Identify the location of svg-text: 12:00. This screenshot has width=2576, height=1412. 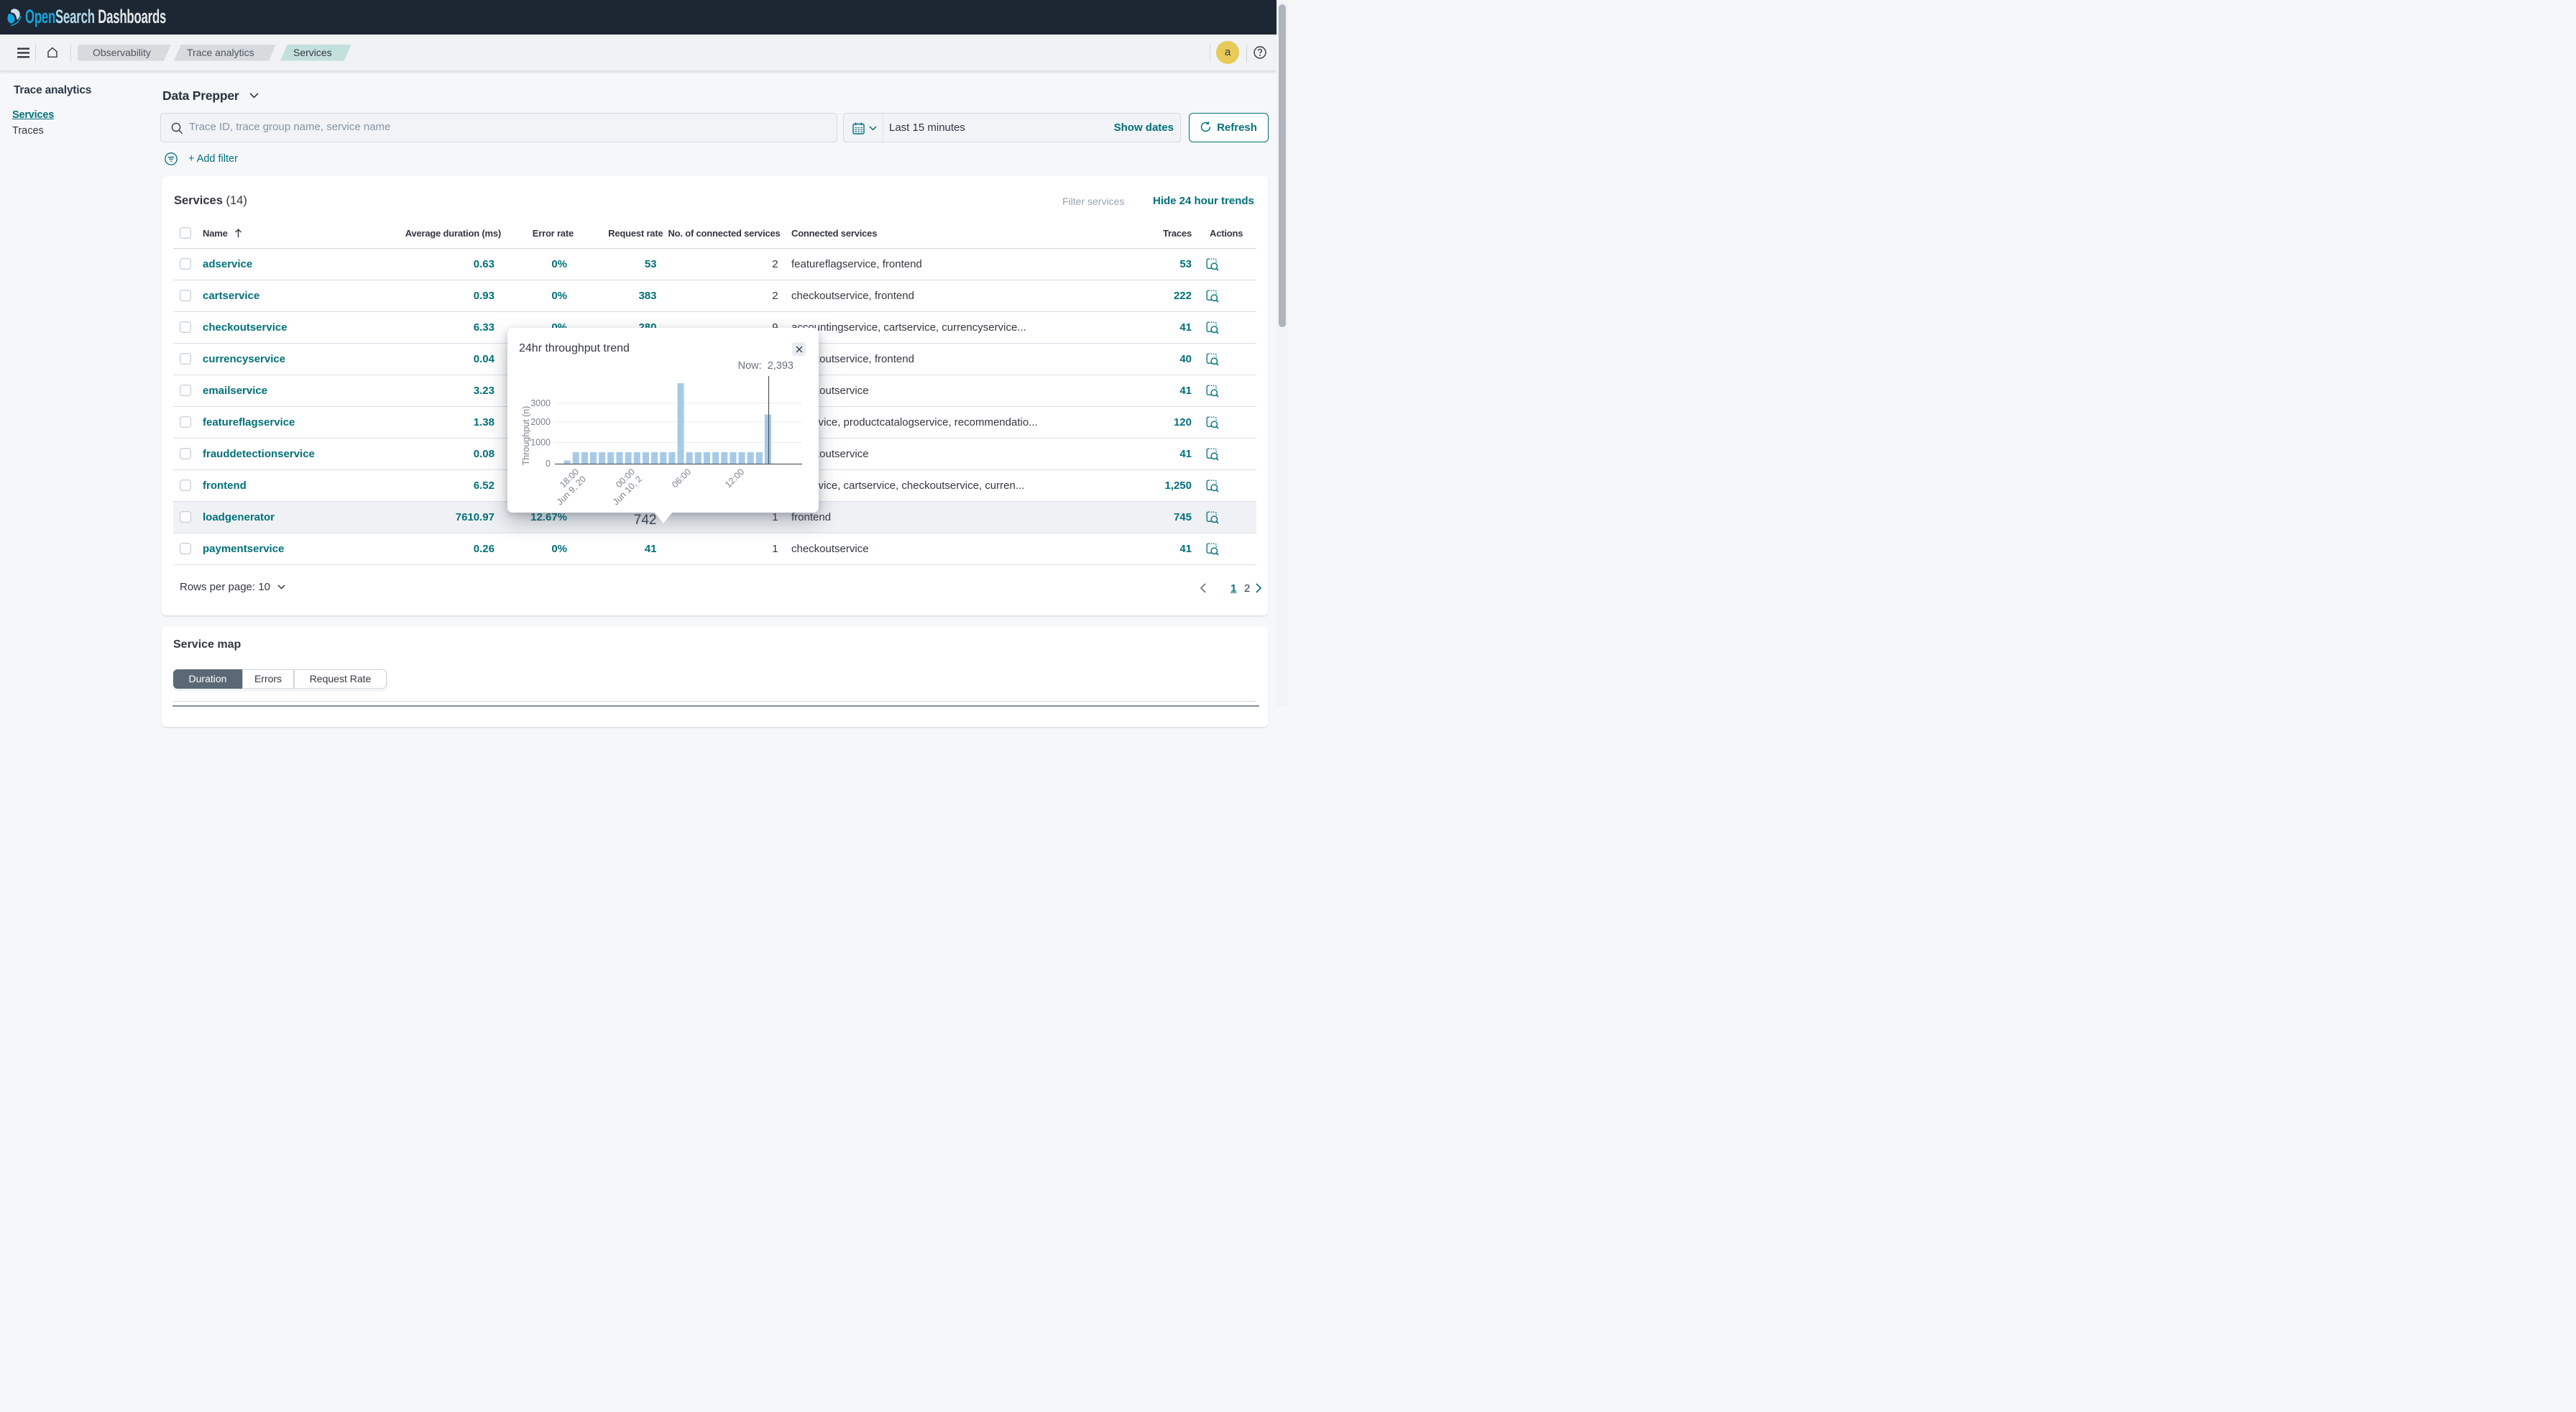
(734, 478).